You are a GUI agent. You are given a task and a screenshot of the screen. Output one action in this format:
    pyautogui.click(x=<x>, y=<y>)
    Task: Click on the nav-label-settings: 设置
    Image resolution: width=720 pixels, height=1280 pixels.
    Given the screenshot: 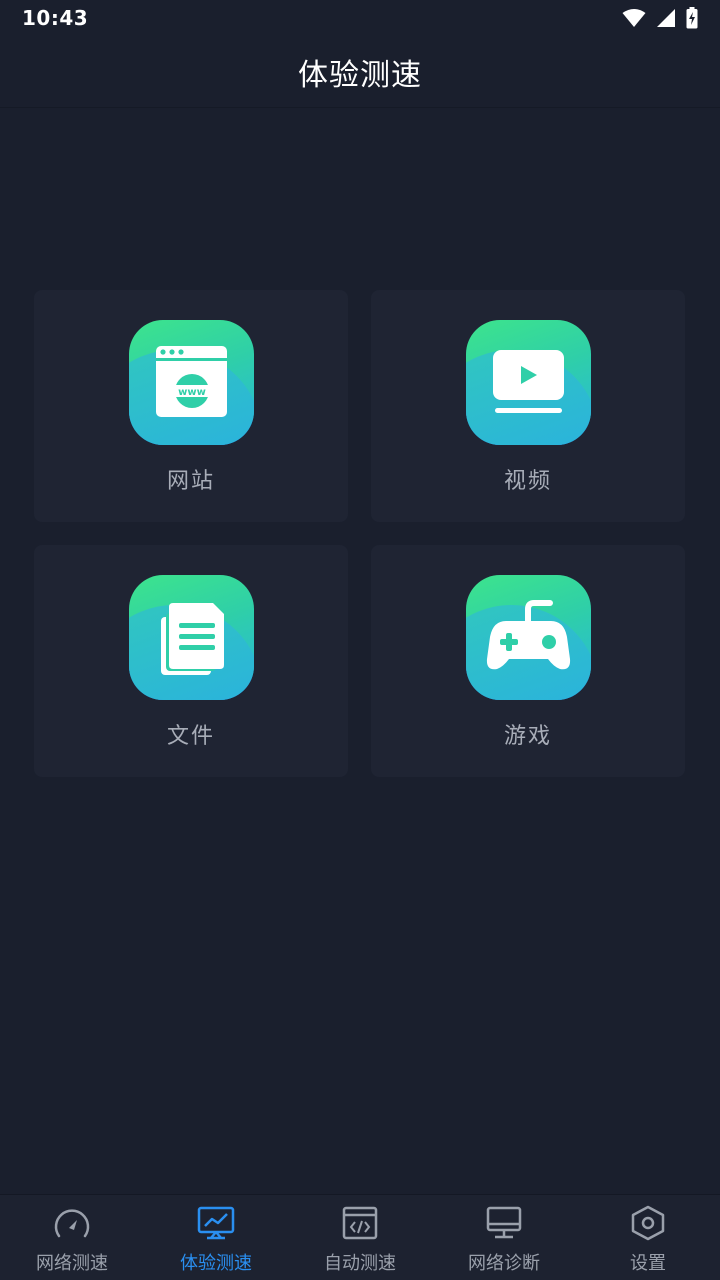 What is the action you would take?
    pyautogui.click(x=648, y=1263)
    